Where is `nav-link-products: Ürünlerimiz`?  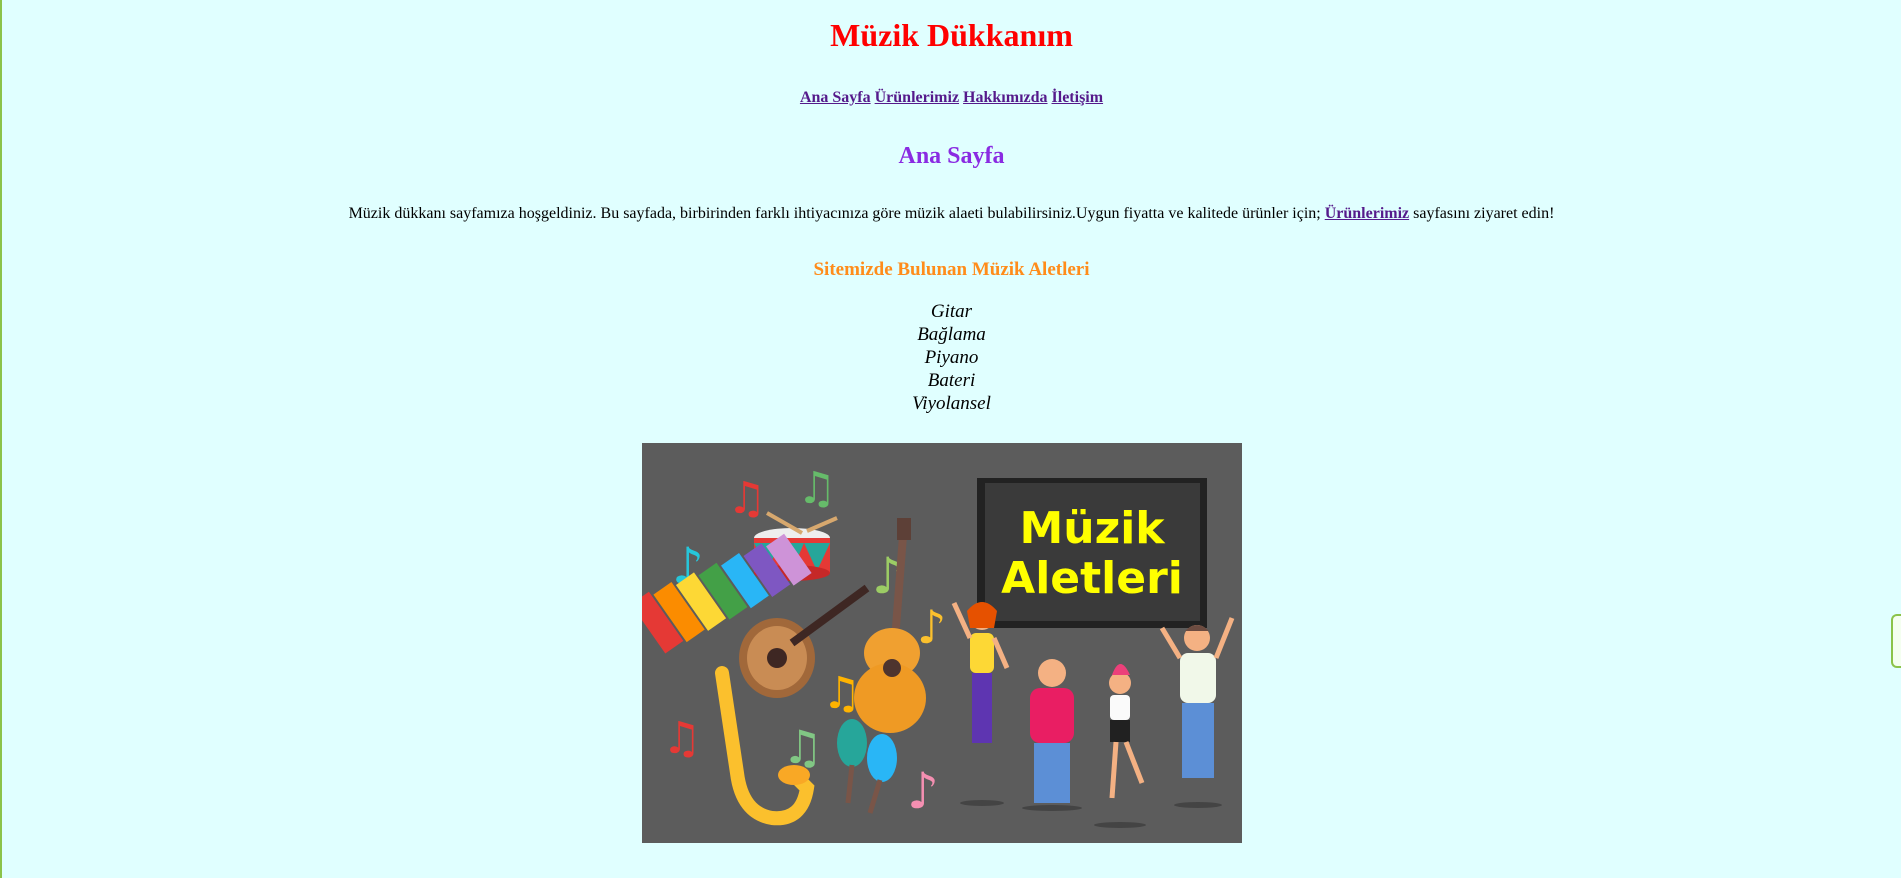
nav-link-products: Ürünlerimiz is located at coordinates (917, 97).